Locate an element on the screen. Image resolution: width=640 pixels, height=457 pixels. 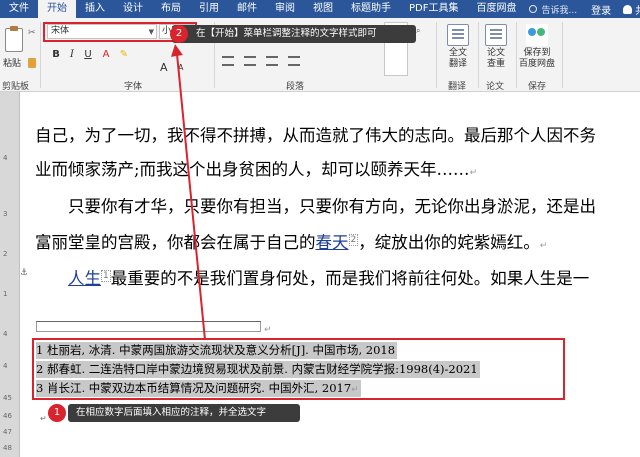
arrow-up-icon is located at coordinates (176, 50).